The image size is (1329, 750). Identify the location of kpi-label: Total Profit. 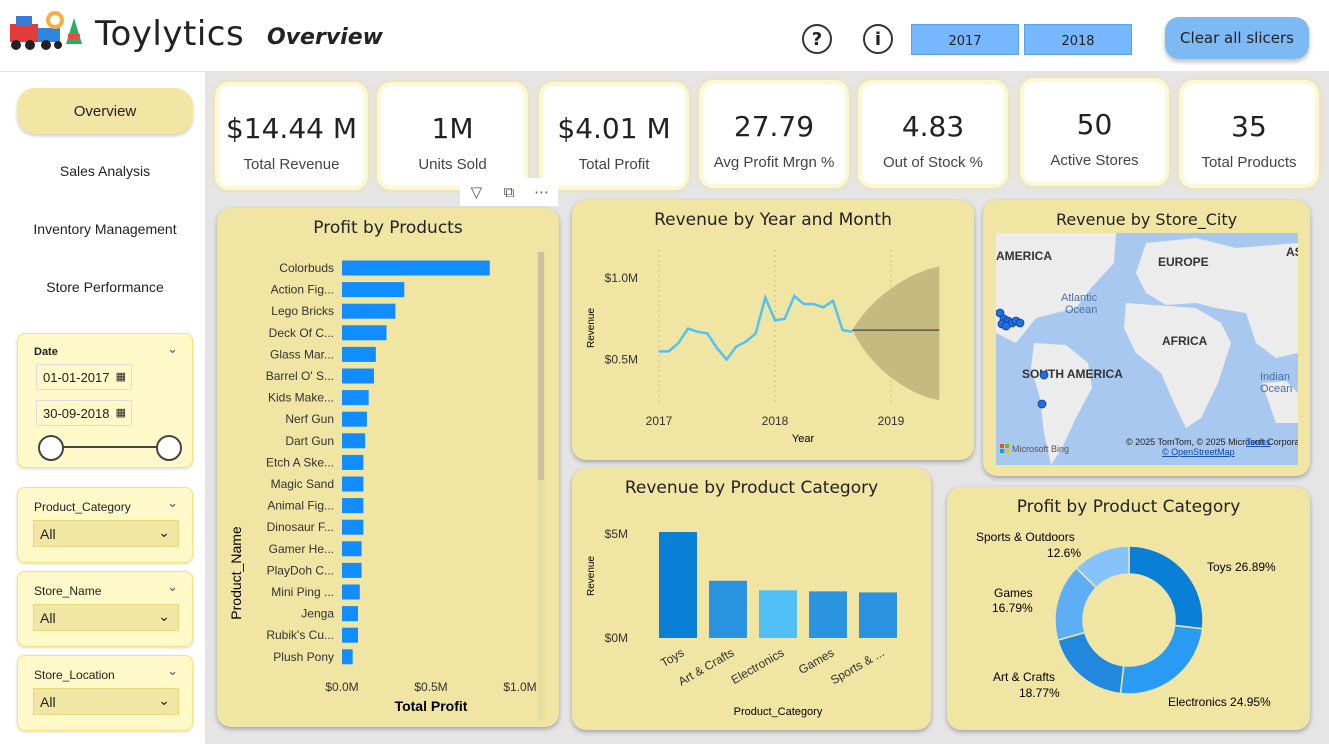
(614, 164).